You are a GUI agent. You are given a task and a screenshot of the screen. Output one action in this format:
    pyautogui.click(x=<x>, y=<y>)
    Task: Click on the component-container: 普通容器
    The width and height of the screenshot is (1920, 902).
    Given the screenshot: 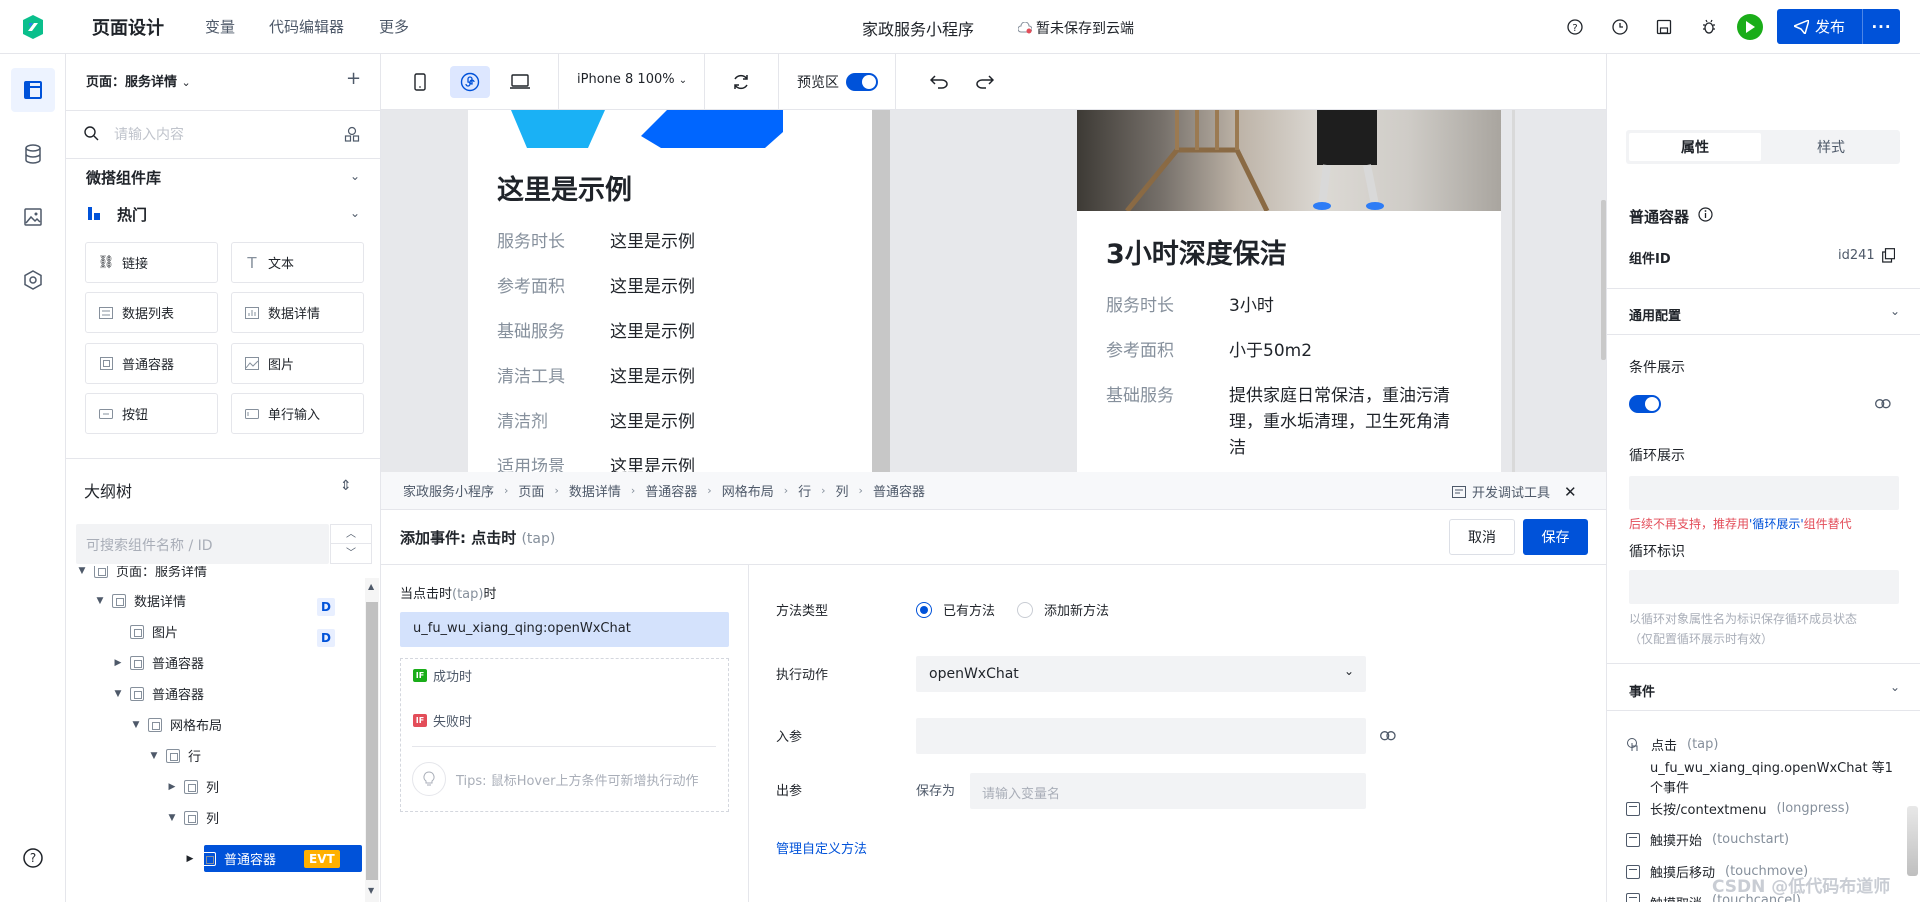 What is the action you would take?
    pyautogui.click(x=151, y=363)
    